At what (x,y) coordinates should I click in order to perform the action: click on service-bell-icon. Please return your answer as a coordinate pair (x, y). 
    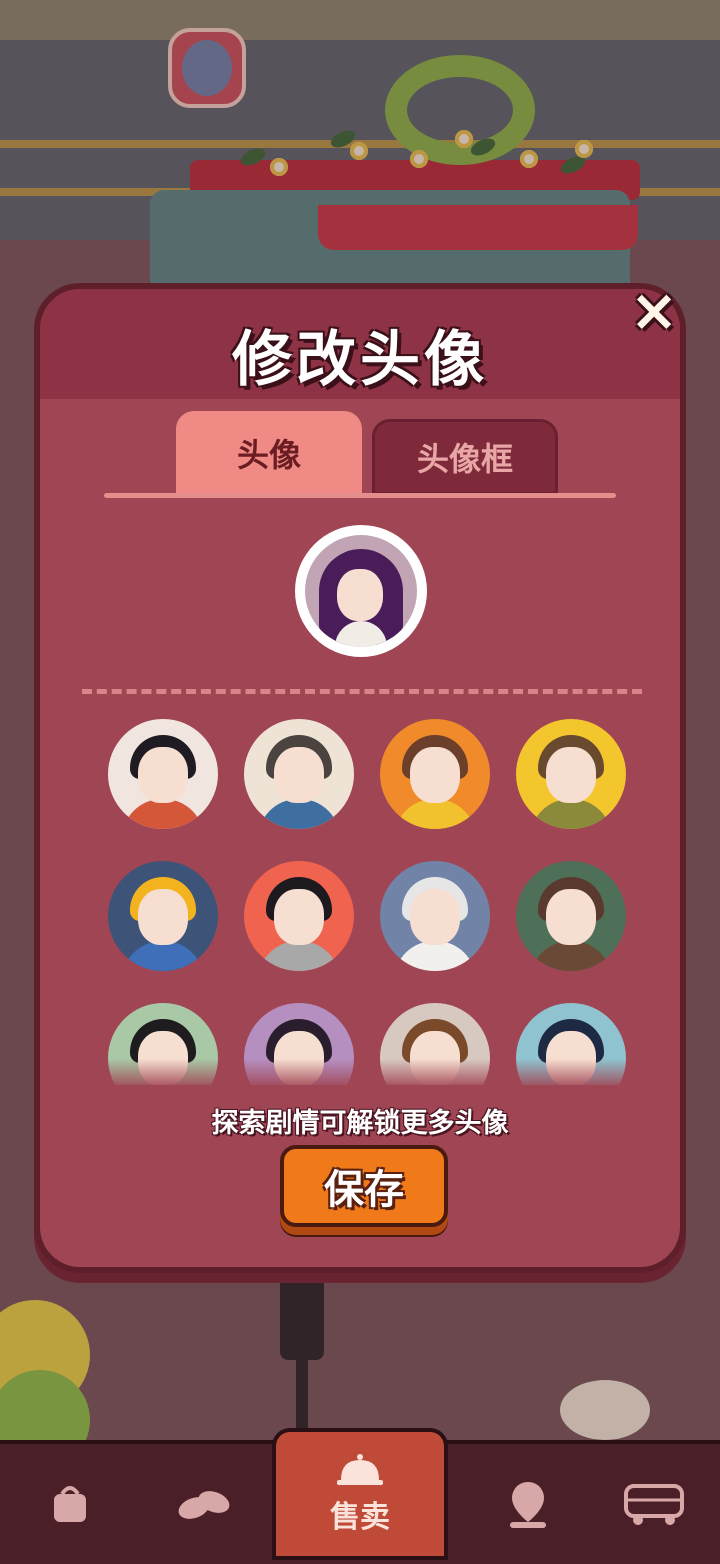
    Looking at the image, I should click on (360, 1469).